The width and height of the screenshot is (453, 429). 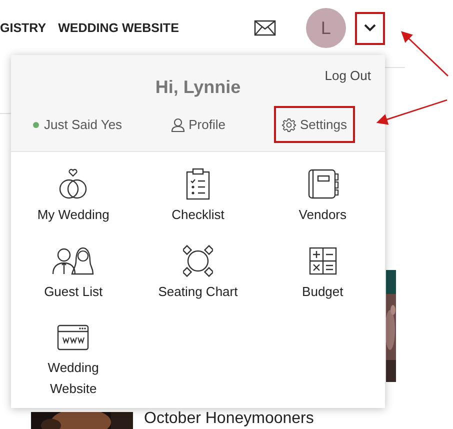 What do you see at coordinates (198, 206) in the screenshot?
I see `tool-link: Checklist` at bounding box center [198, 206].